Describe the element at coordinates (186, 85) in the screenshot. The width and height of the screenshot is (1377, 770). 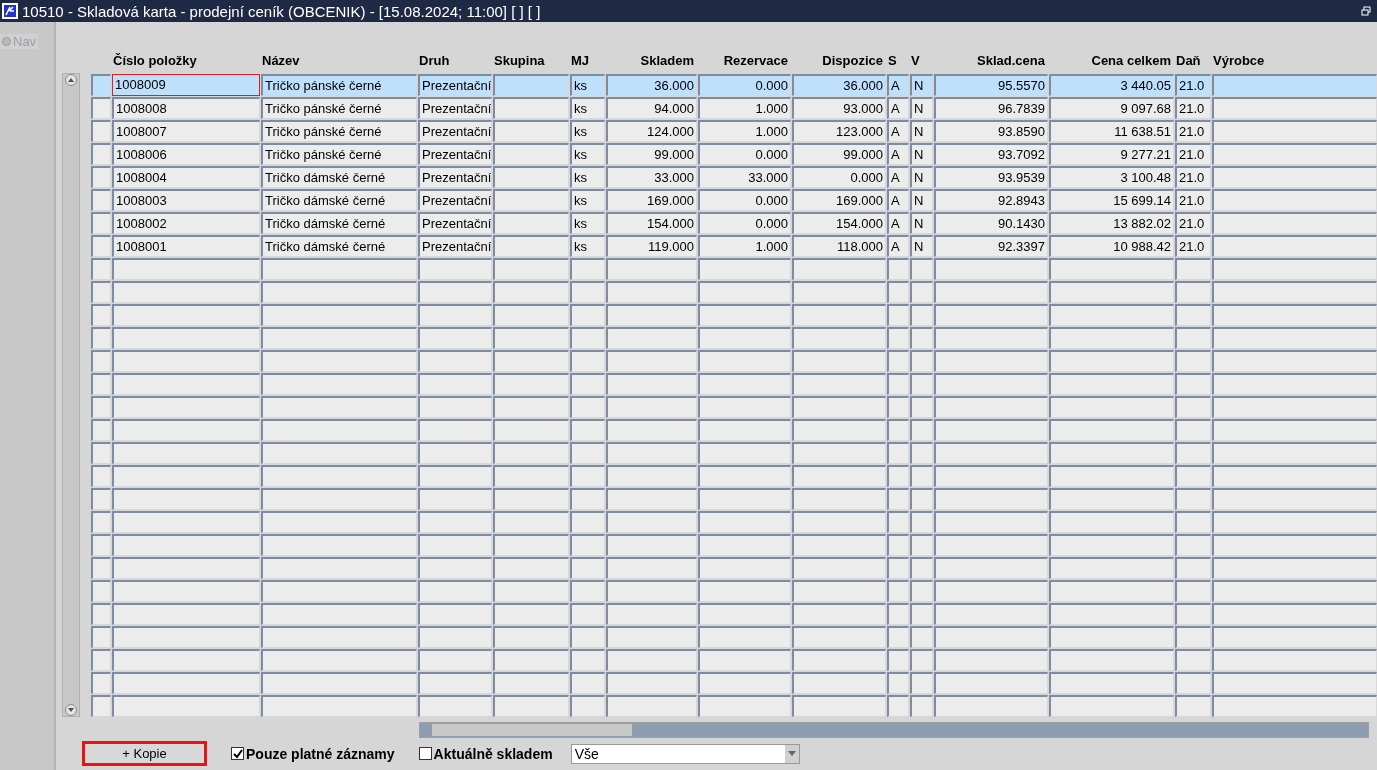
I see `table-cell: 1008009` at that location.